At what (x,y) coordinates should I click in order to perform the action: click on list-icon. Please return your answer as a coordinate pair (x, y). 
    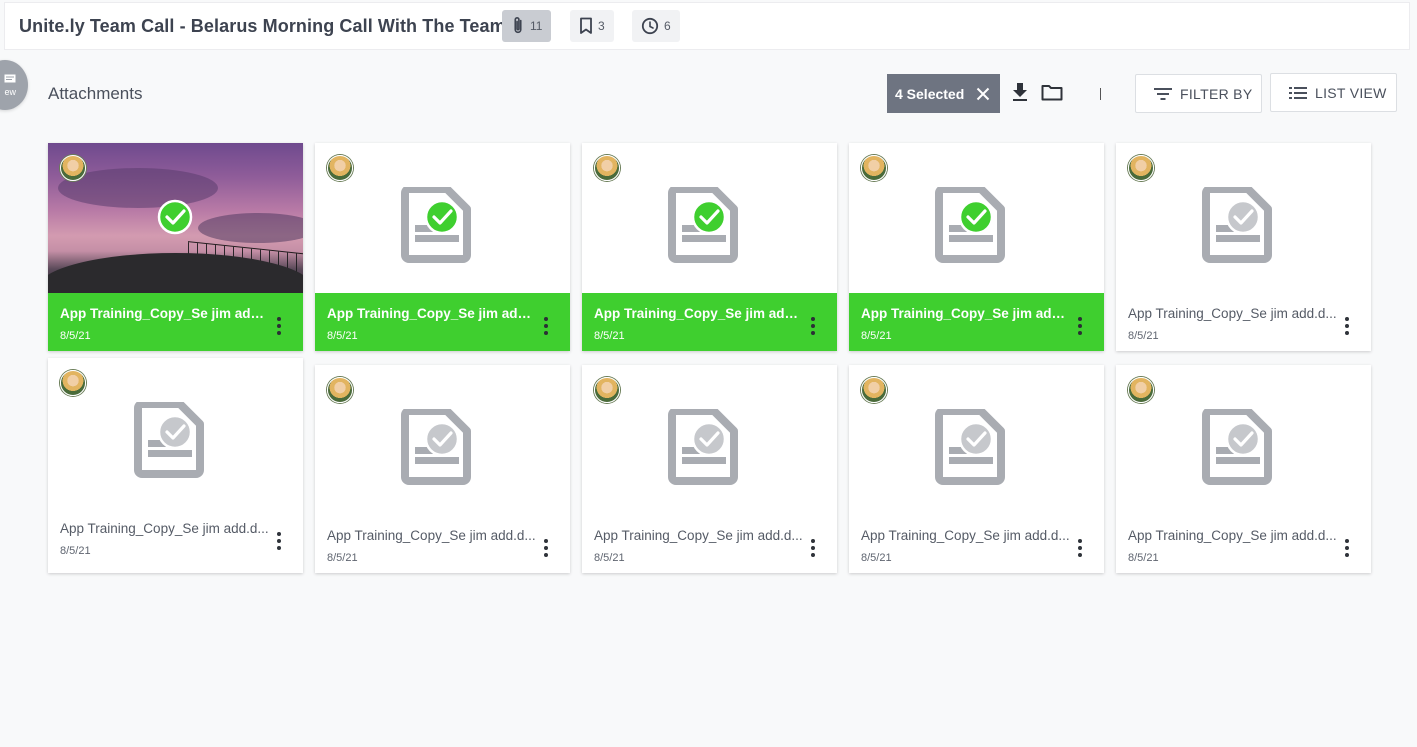
    Looking at the image, I should click on (1298, 92).